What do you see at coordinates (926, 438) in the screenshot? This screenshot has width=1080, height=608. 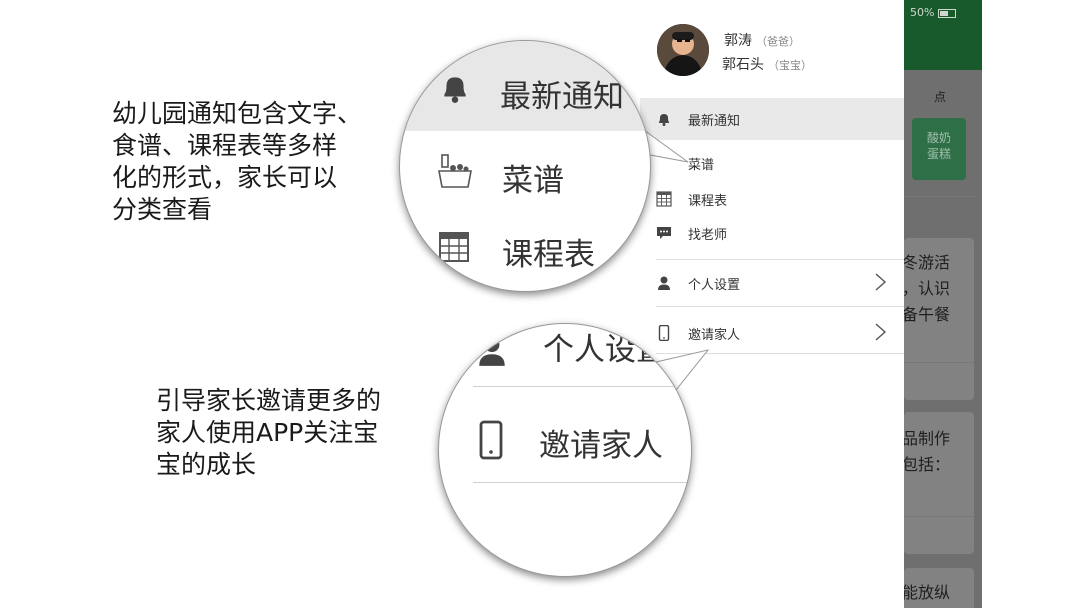 I see `card-text-line: 品制作` at bounding box center [926, 438].